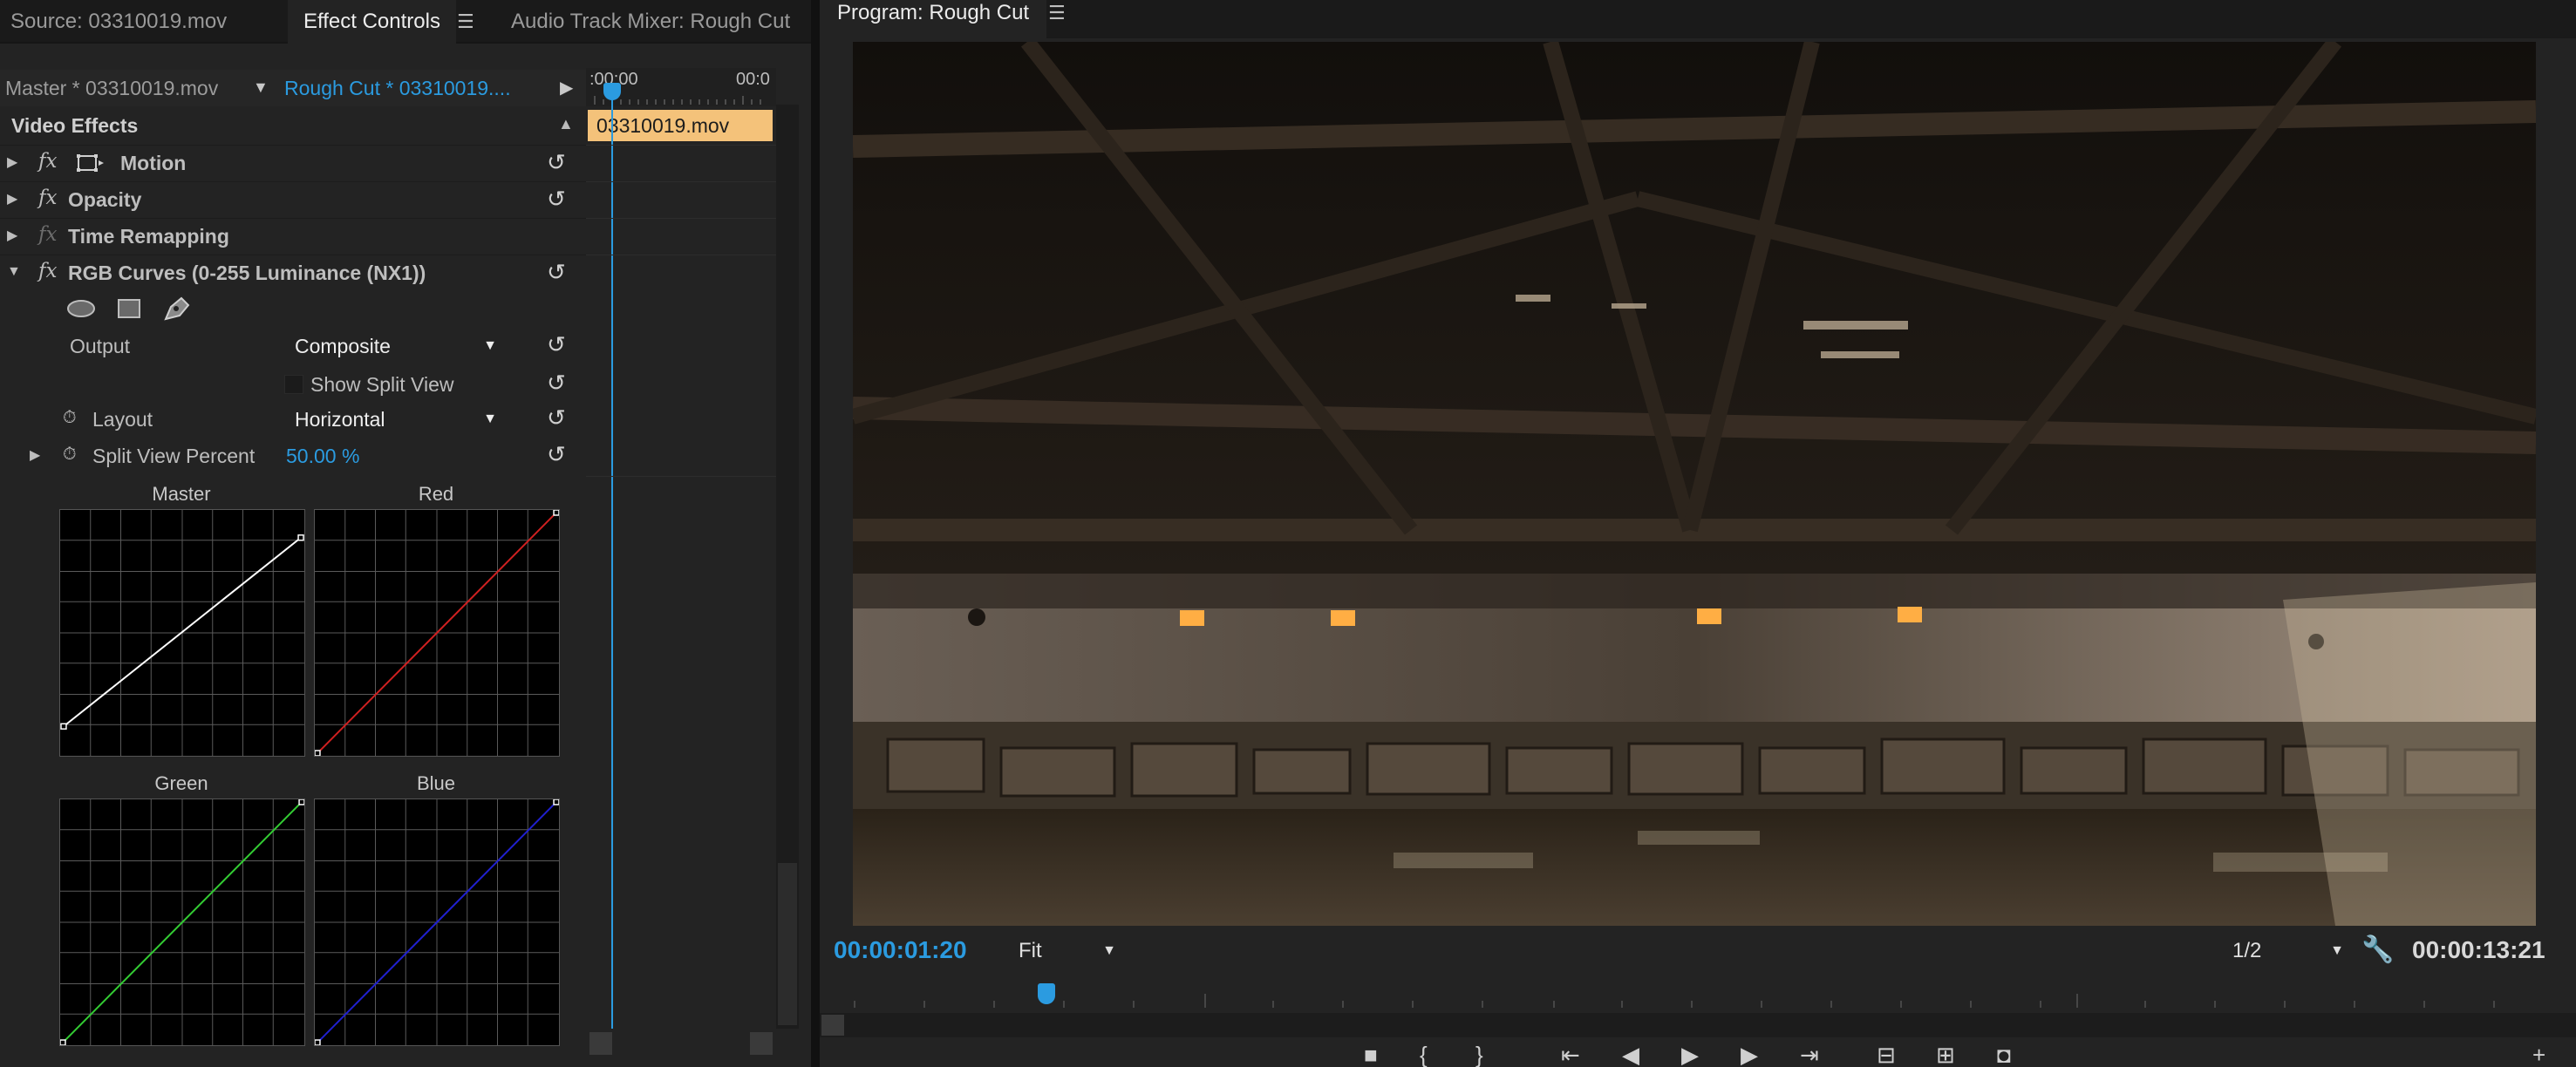 The image size is (2576, 1067). Describe the element at coordinates (1371, 1055) in the screenshot. I see `add-marker-icon: ■` at that location.